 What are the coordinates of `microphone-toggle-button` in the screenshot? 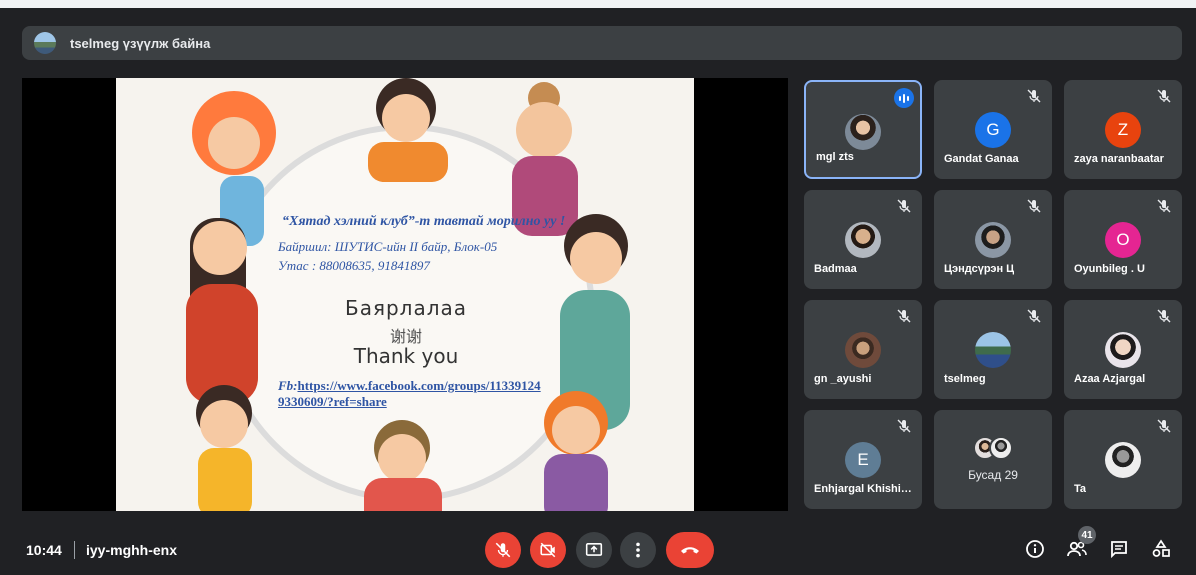 It's located at (503, 550).